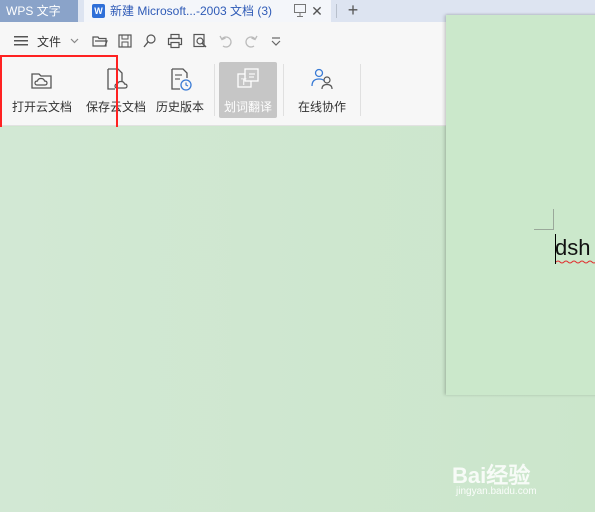 This screenshot has width=595, height=512. What do you see at coordinates (41, 81) in the screenshot?
I see `open-cloud-icon` at bounding box center [41, 81].